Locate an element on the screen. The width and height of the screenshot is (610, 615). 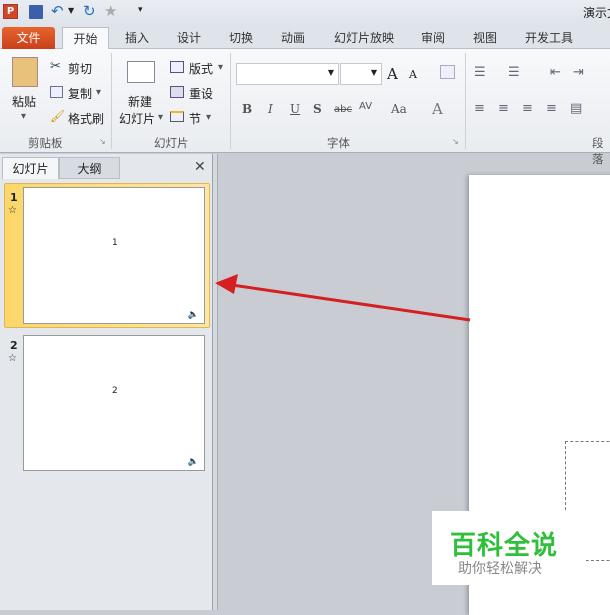
watermark-subtitle: 助你轻松解决 is located at coordinates (500, 569).